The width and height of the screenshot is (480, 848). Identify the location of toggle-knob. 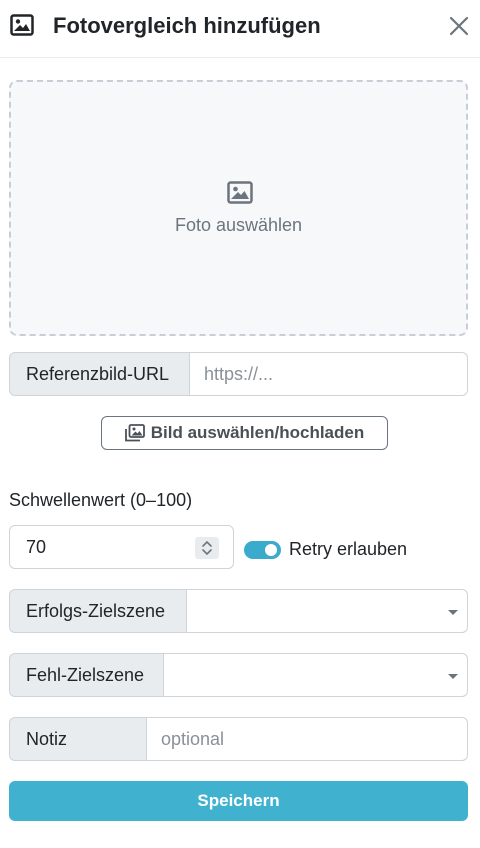
(271, 550).